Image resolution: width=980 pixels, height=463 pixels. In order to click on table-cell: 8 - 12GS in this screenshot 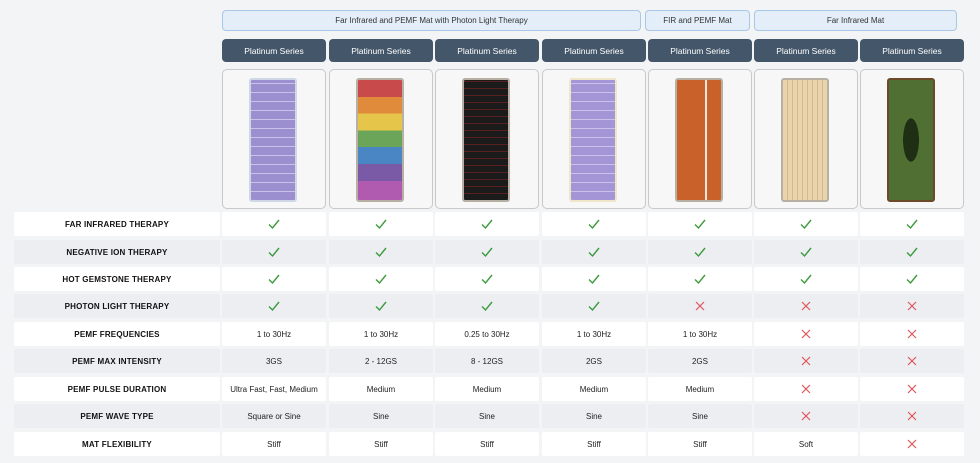, I will do `click(487, 361)`.